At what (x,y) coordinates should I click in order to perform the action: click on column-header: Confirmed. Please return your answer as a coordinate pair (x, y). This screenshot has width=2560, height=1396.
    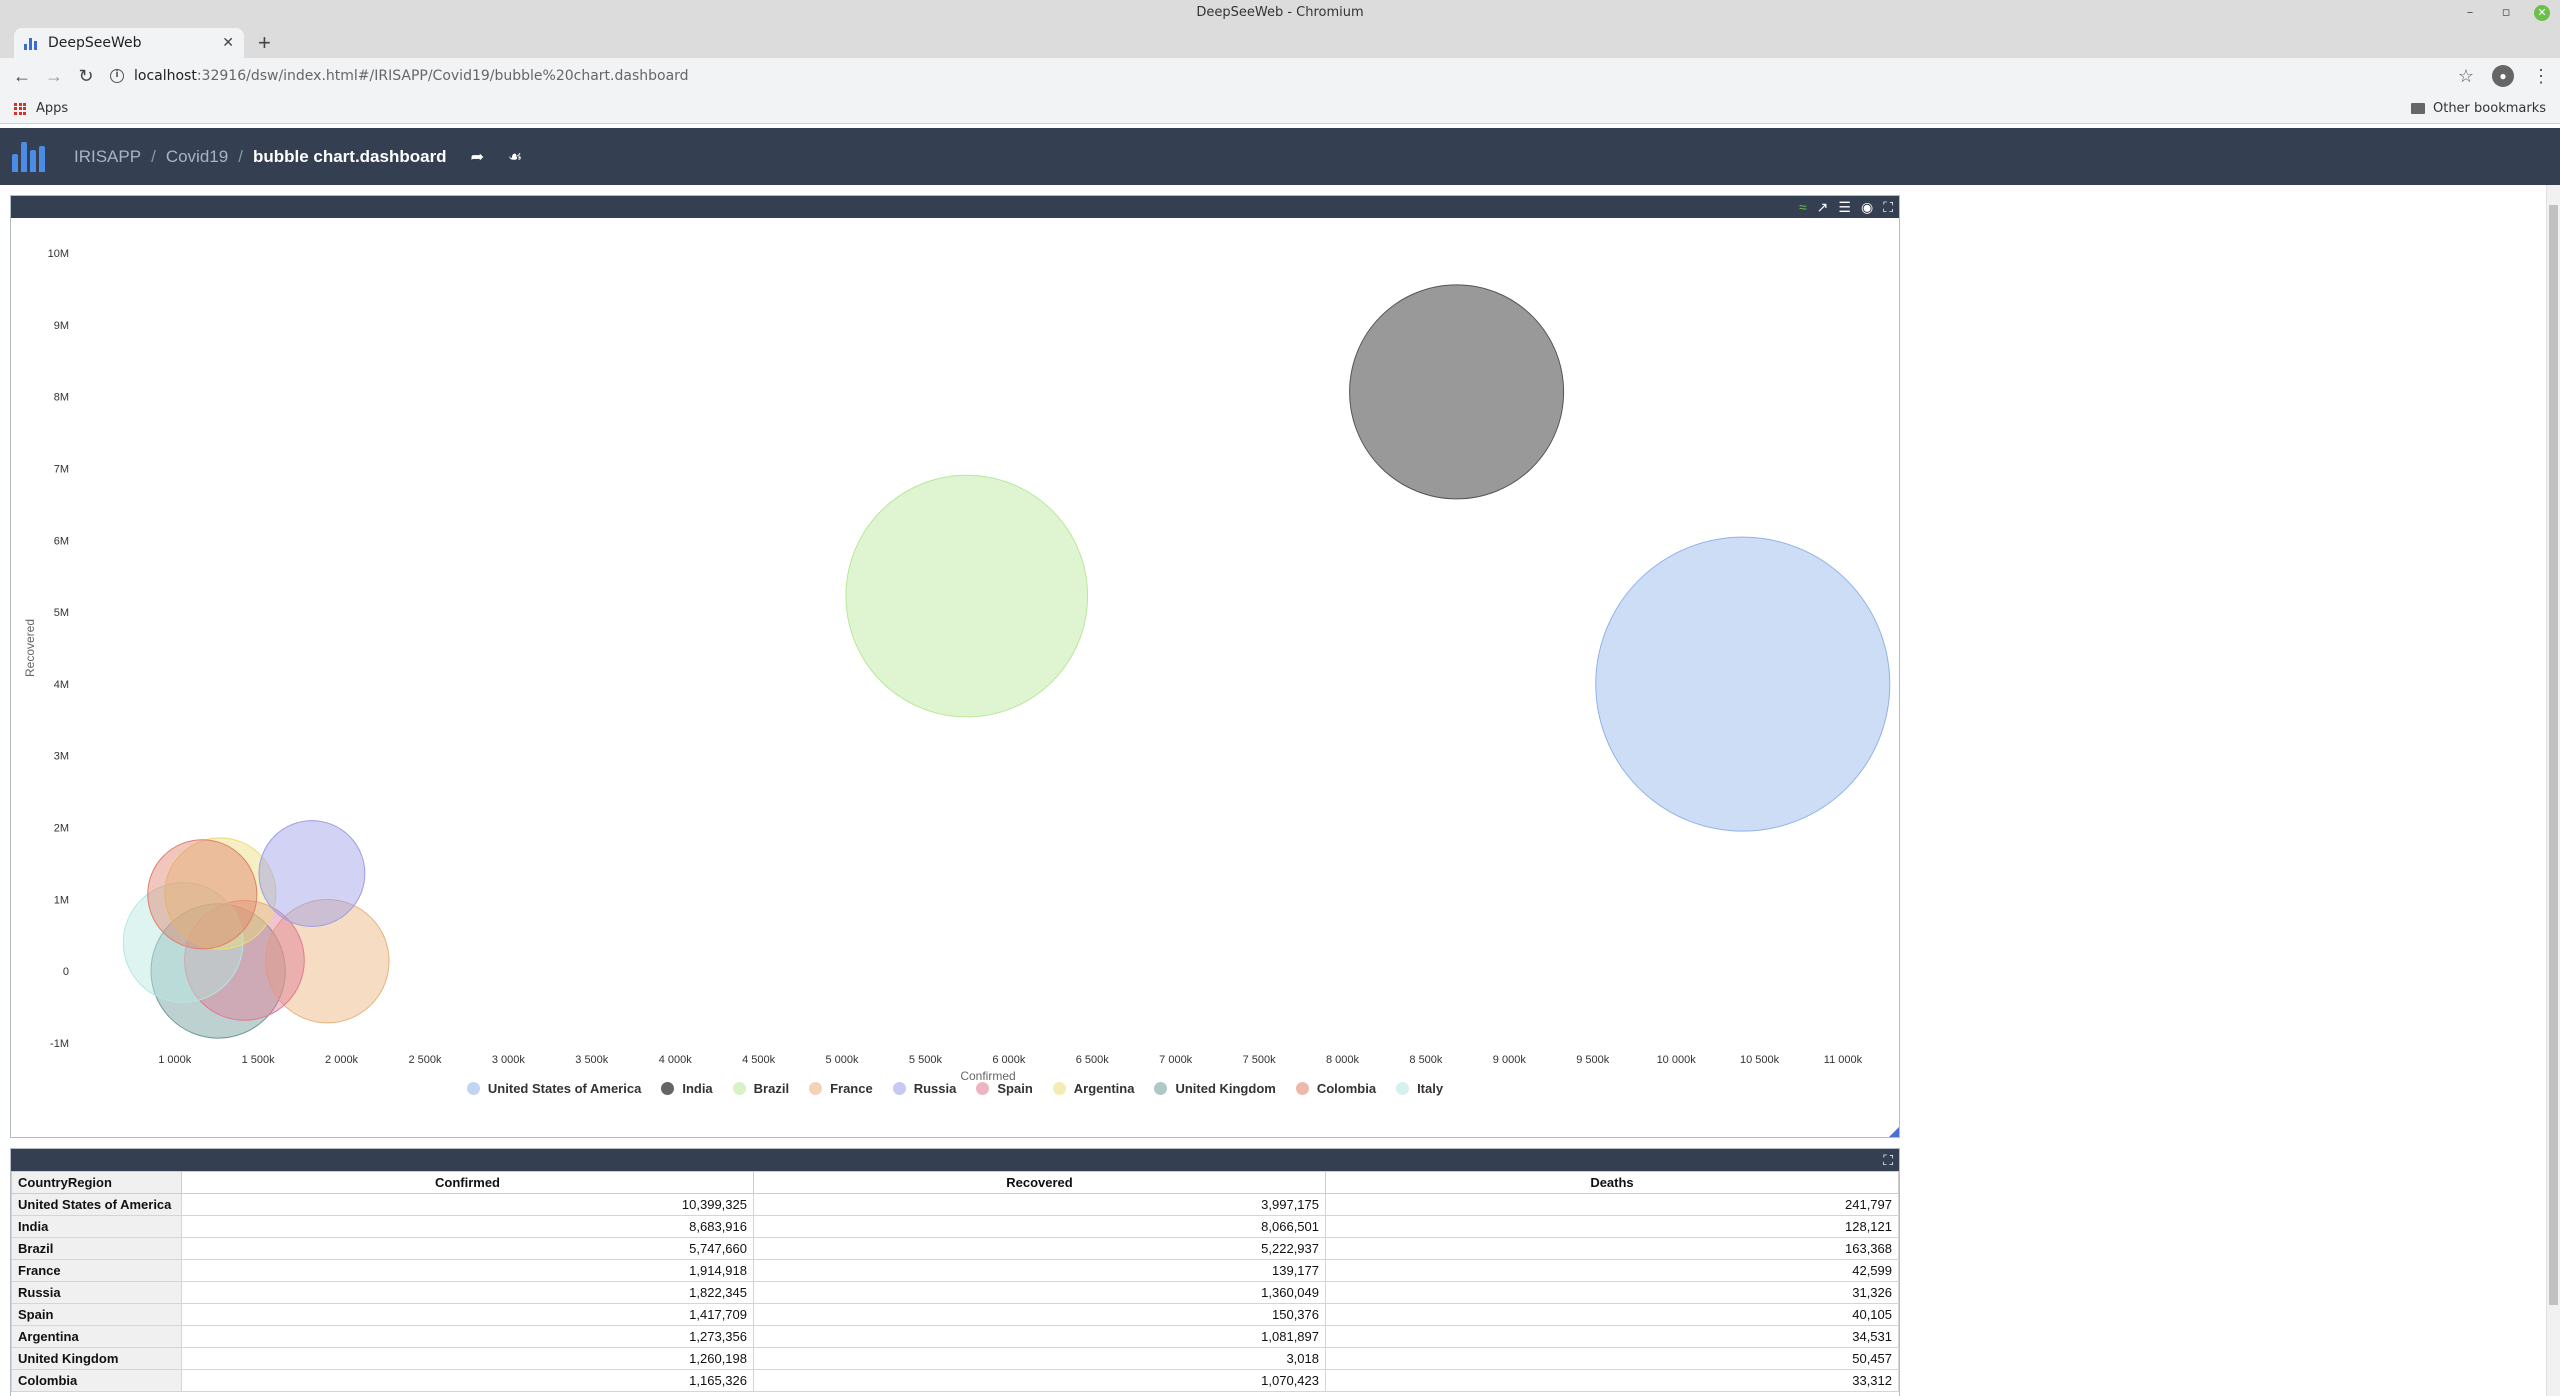
    Looking at the image, I should click on (467, 1182).